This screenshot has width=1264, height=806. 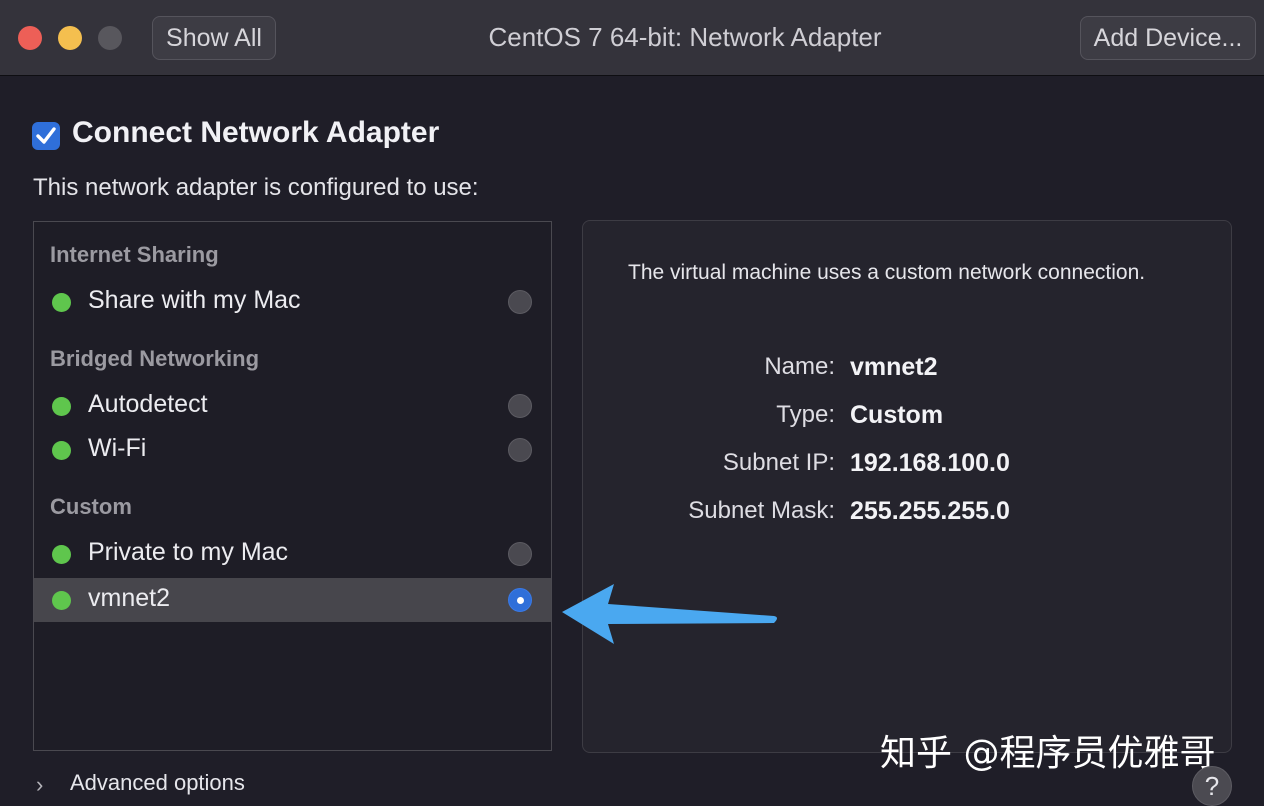 I want to click on detail-key: Name:, so click(x=799, y=366).